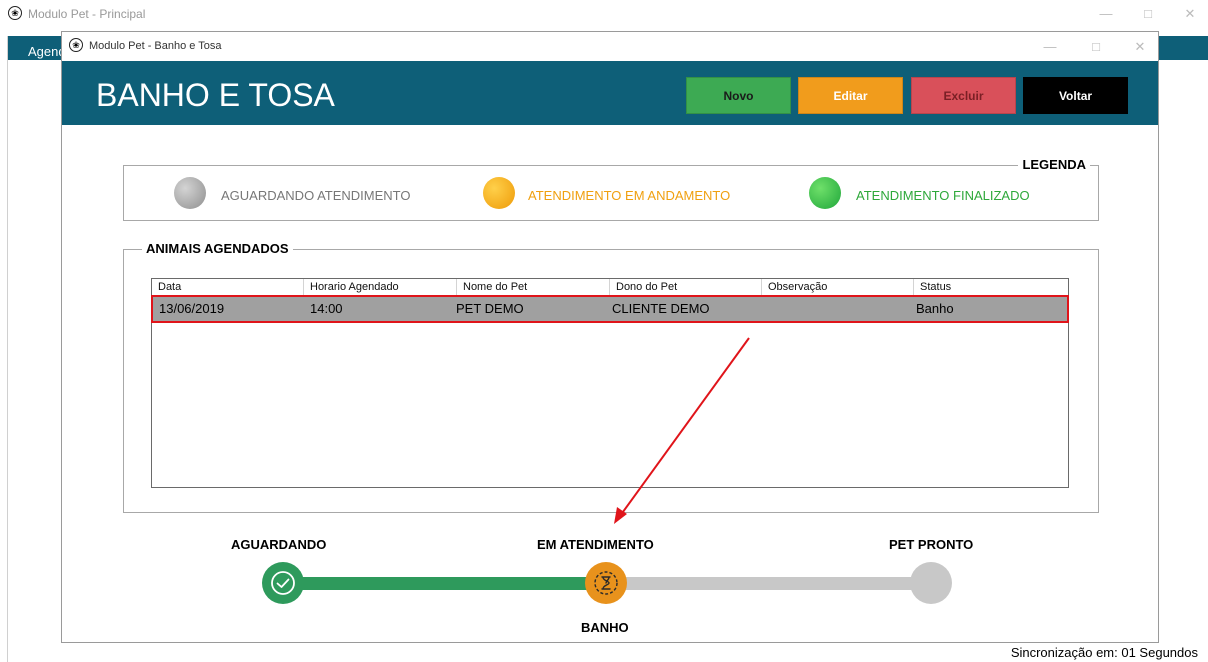 The height and width of the screenshot is (662, 1208). What do you see at coordinates (215, 95) in the screenshot?
I see `page-title: BANHO E TOSA` at bounding box center [215, 95].